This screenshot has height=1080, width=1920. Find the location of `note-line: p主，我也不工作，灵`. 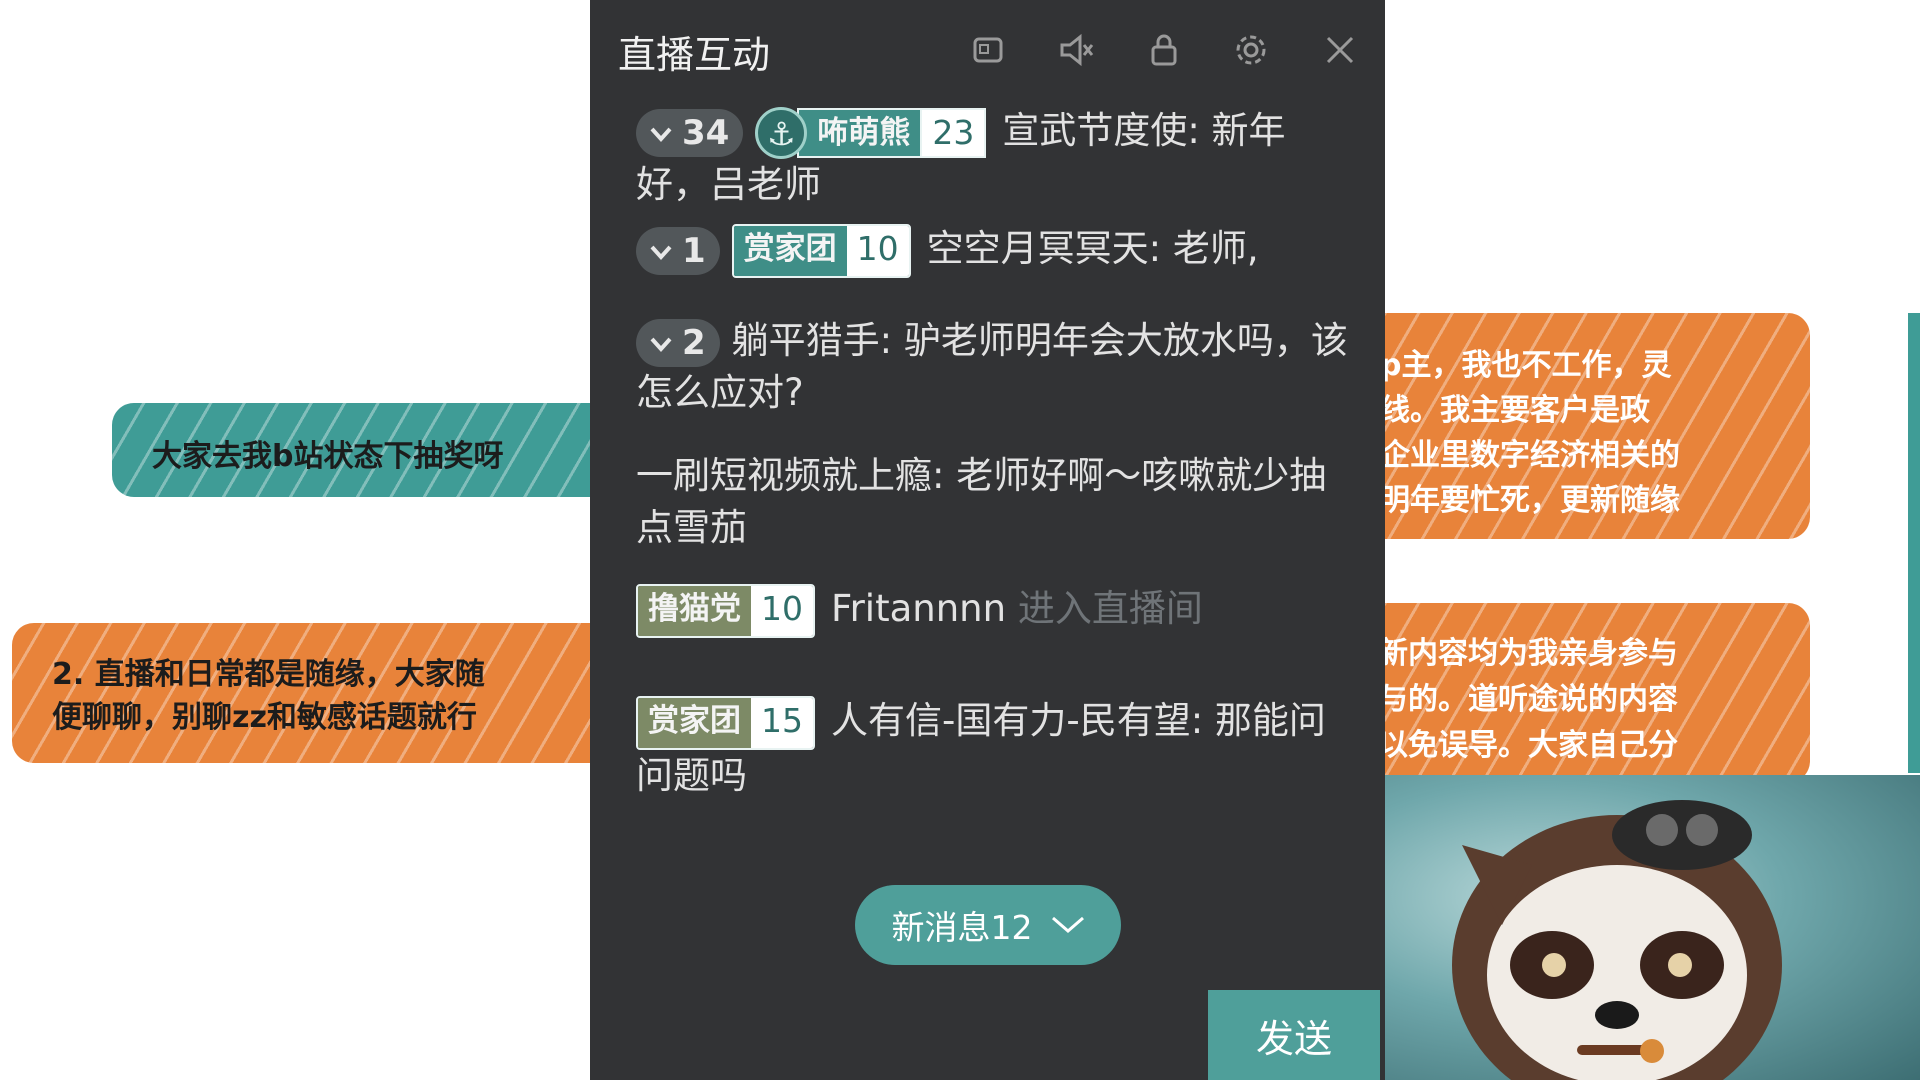

note-line: p主，我也不工作，灵 is located at coordinates (1526, 365).